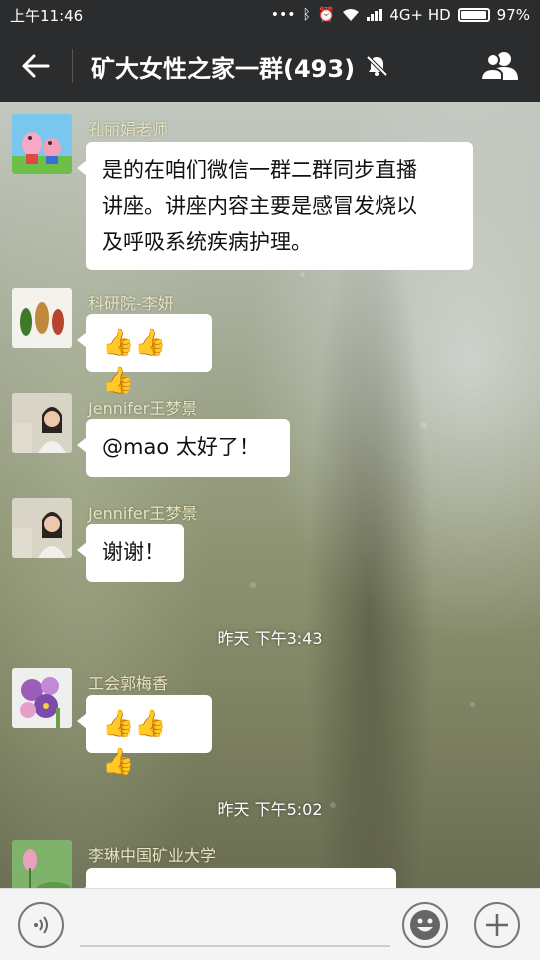 The image size is (540, 960). I want to click on status-time: 上午11:46, so click(47, 15).